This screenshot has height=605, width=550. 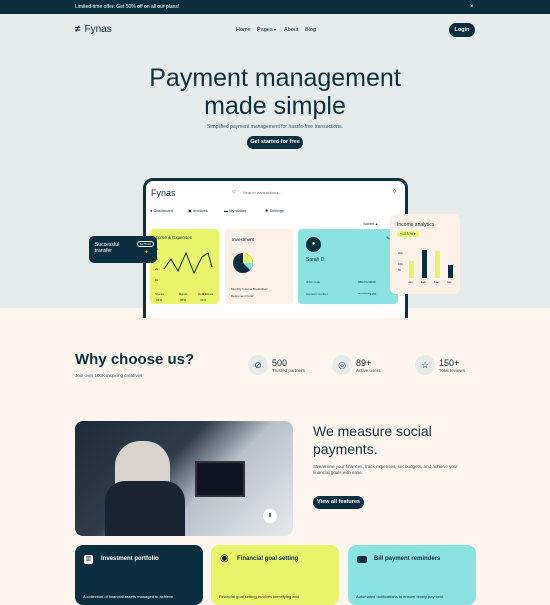 I want to click on y-tick: 20k, so click(x=400, y=253).